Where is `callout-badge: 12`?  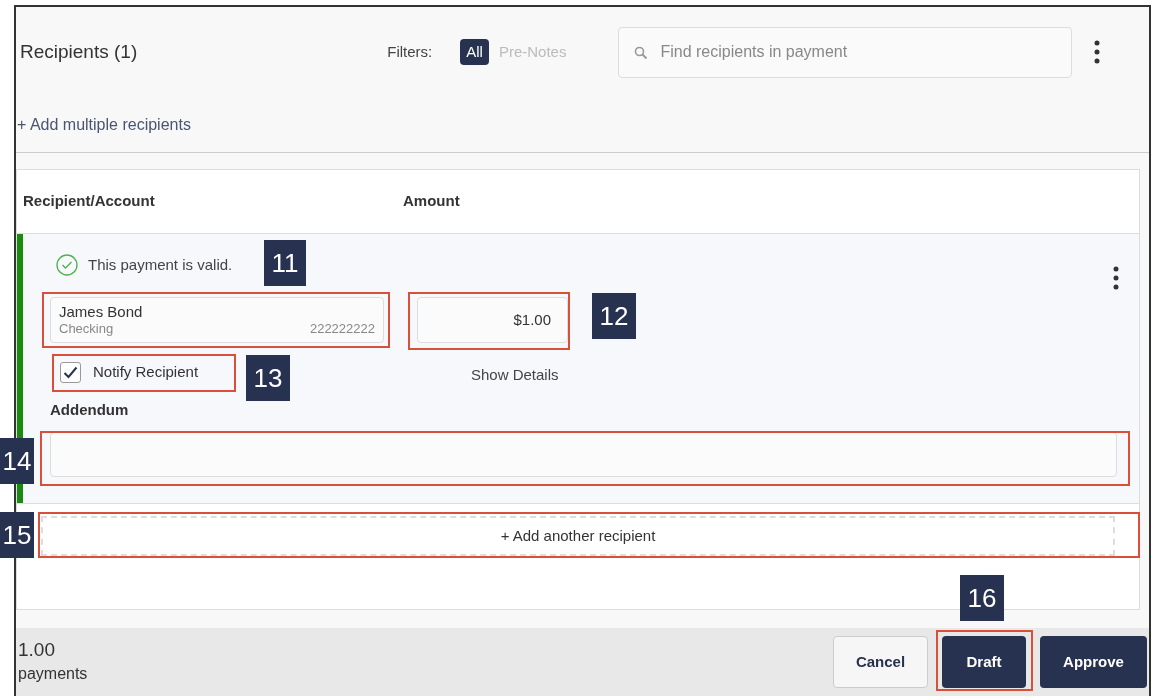
callout-badge: 12 is located at coordinates (614, 316).